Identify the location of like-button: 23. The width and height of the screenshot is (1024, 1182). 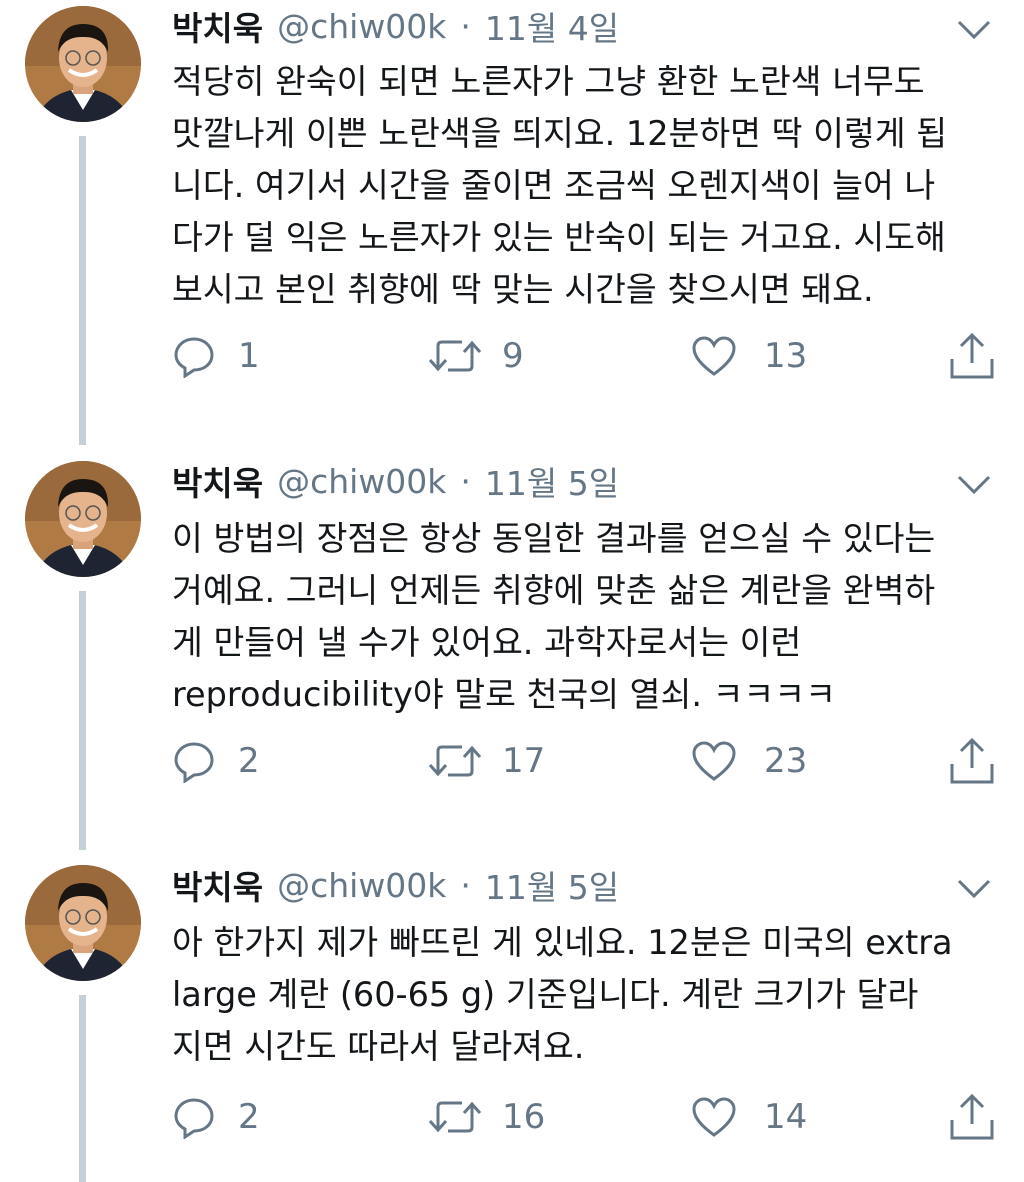
(748, 761).